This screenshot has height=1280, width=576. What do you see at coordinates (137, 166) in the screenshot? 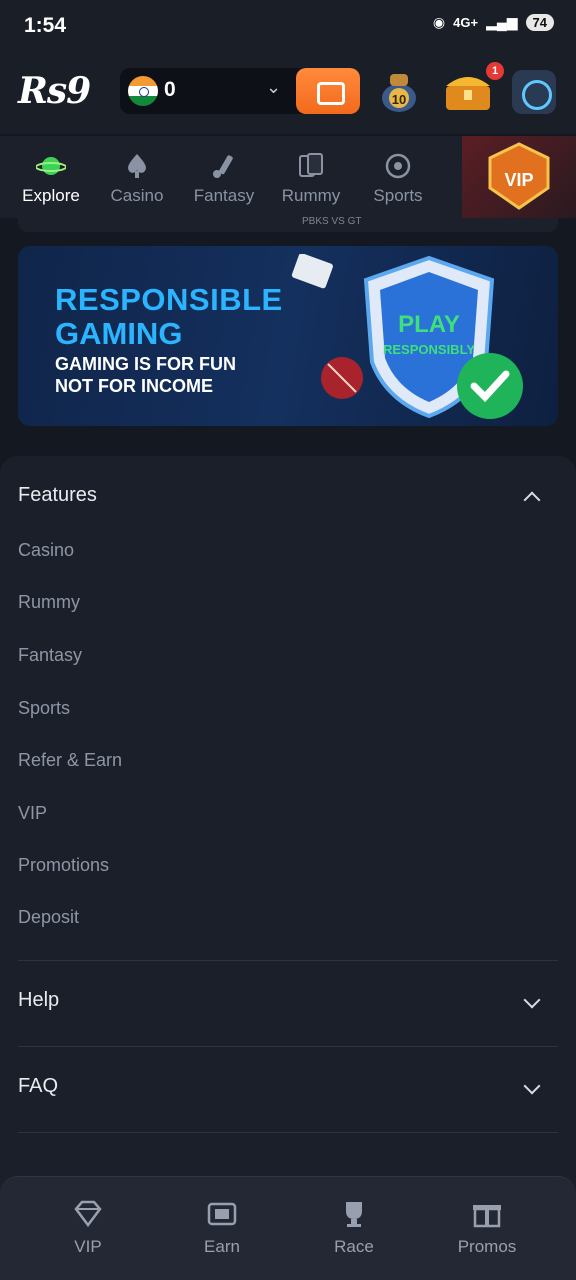
I see `spade-icon` at bounding box center [137, 166].